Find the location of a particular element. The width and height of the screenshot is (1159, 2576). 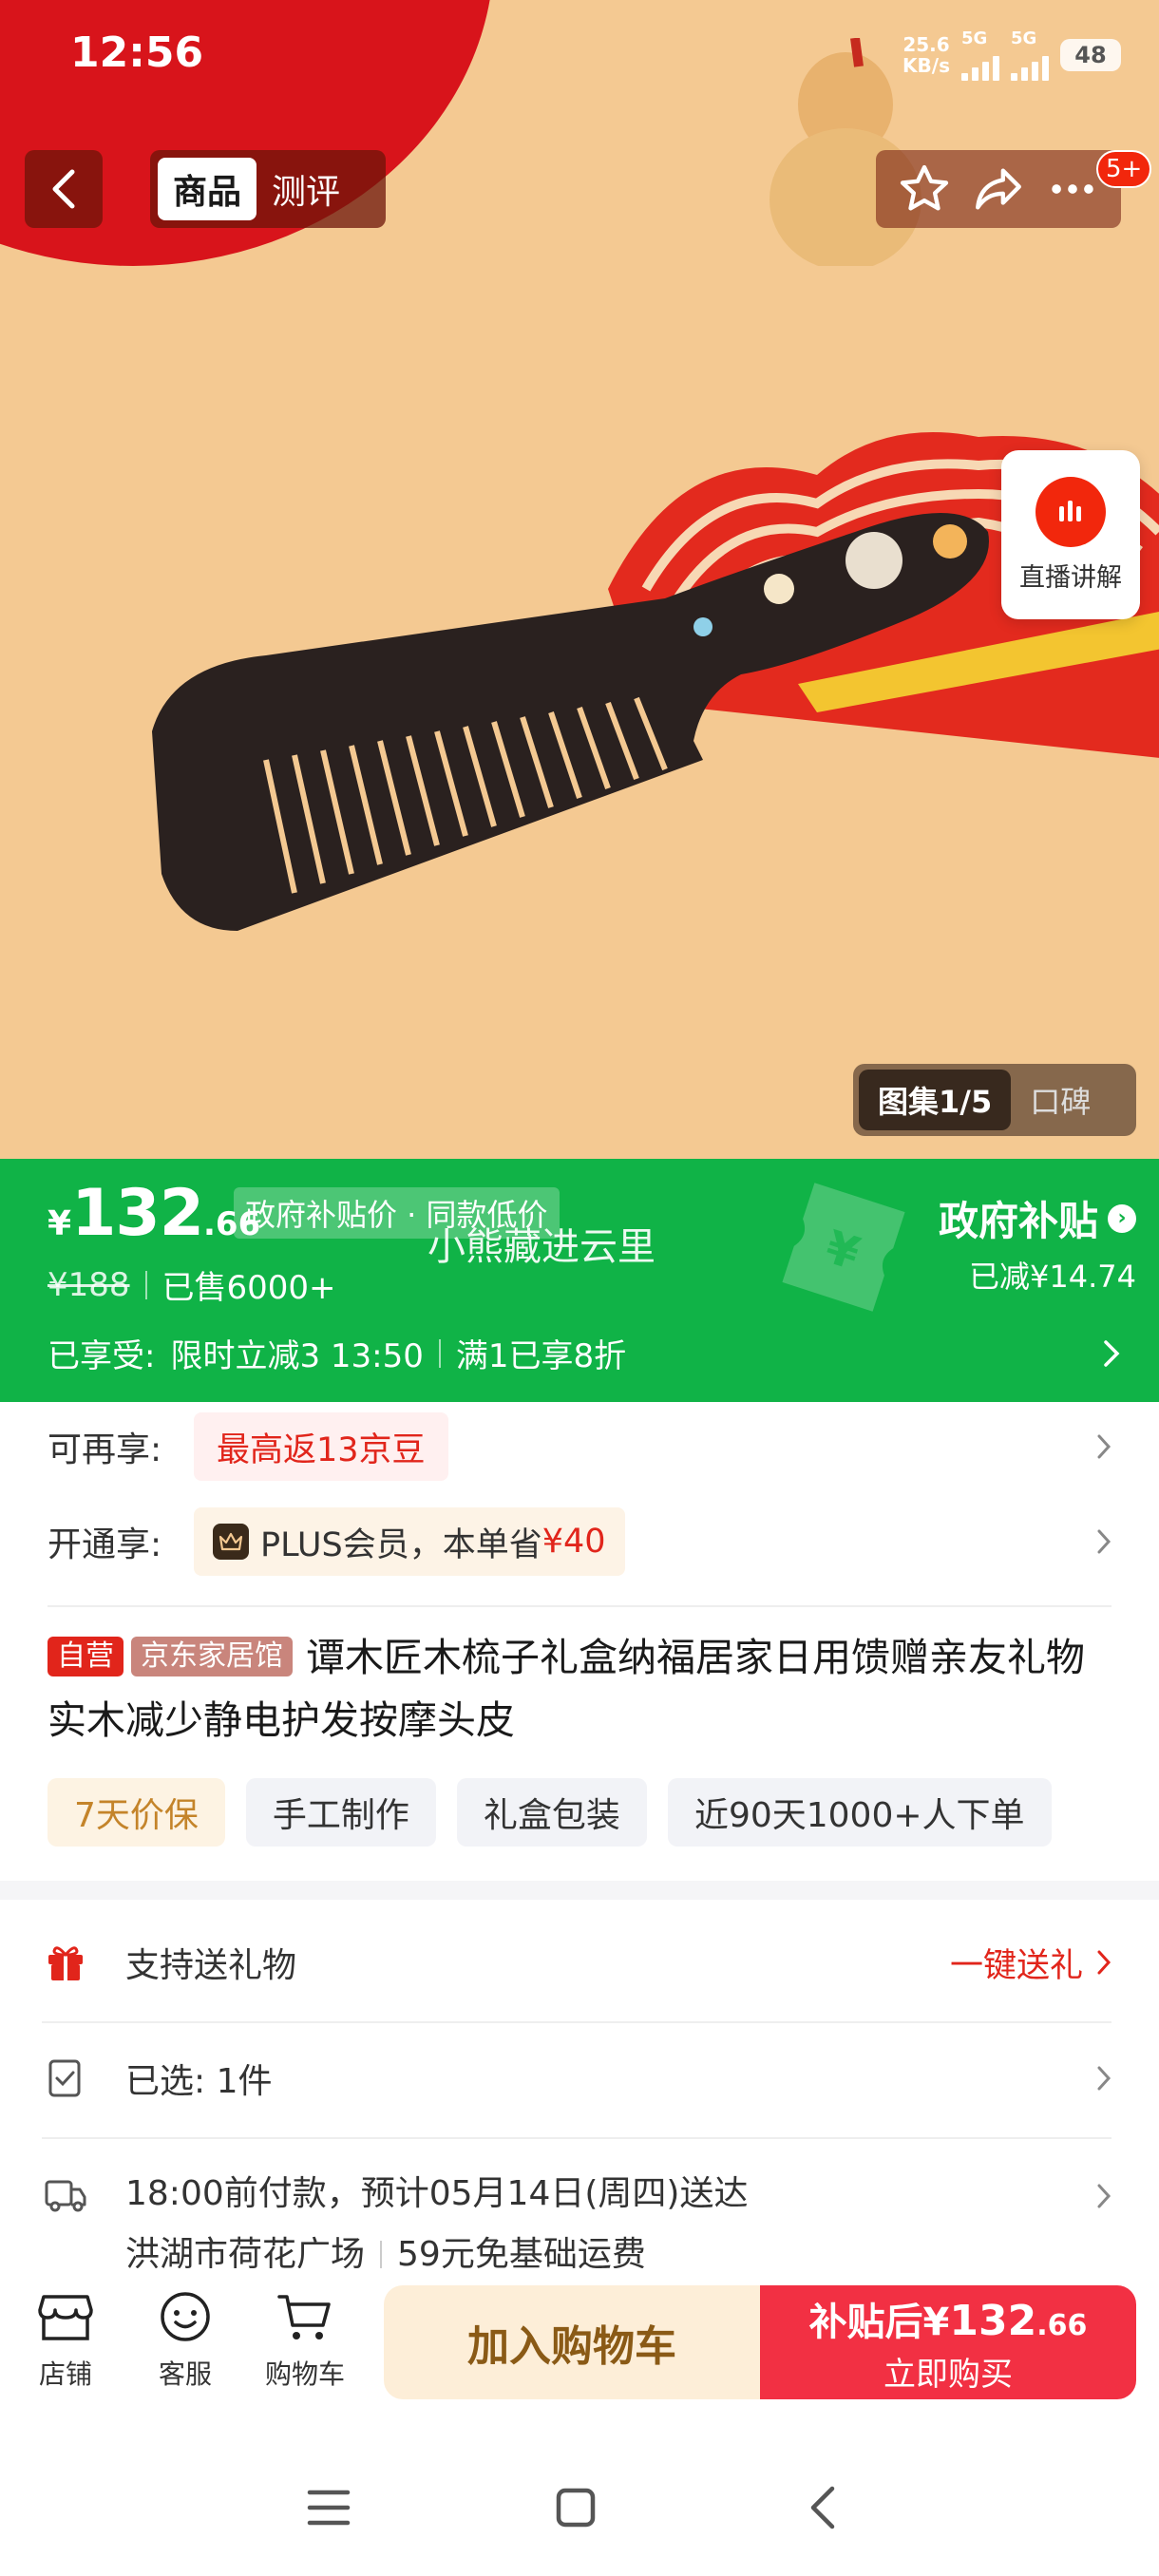

self-operated-tag: 自营 is located at coordinates (86, 1656).